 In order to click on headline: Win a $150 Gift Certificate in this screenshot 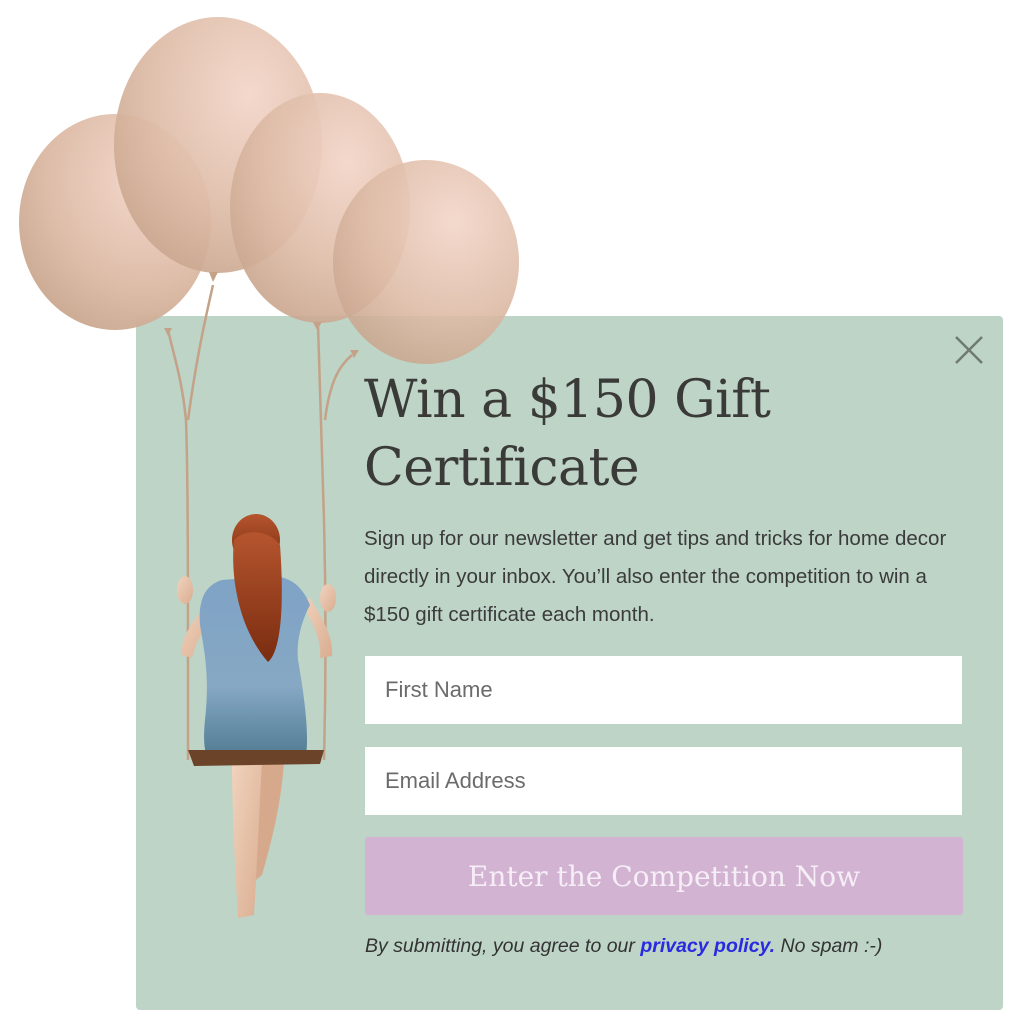, I will do `click(664, 434)`.